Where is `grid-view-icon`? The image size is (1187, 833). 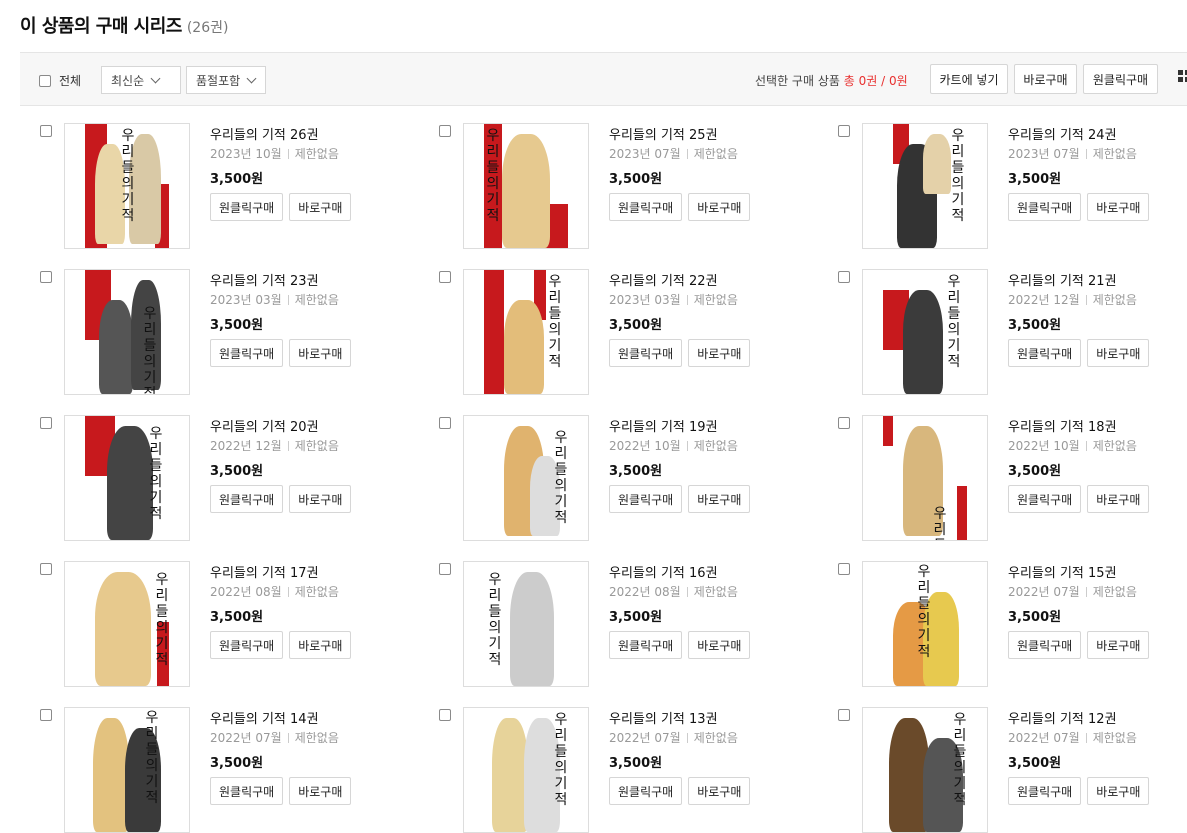 grid-view-icon is located at coordinates (1182, 76).